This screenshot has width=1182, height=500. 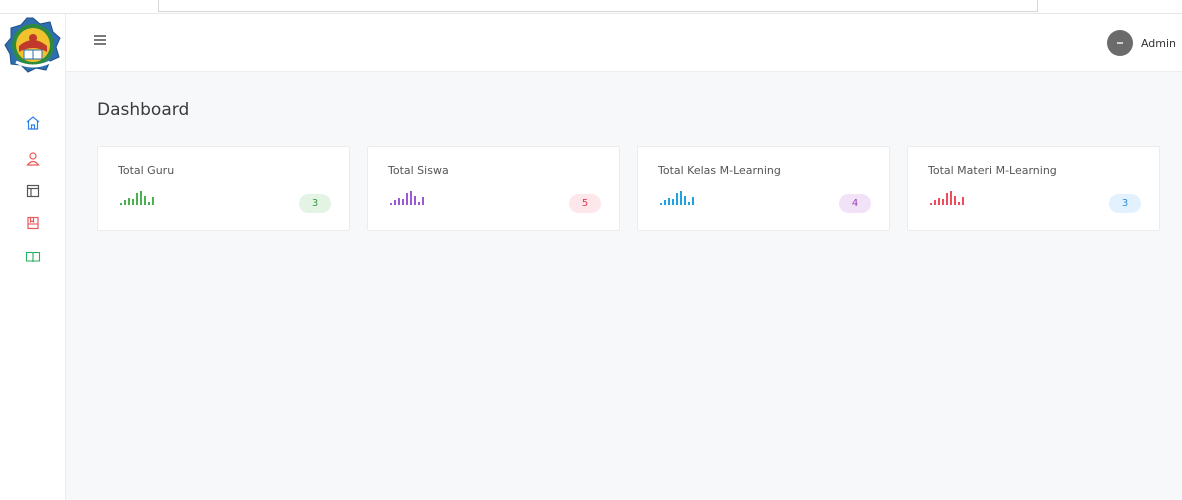 I want to click on top-header: Admin, so click(x=624, y=43).